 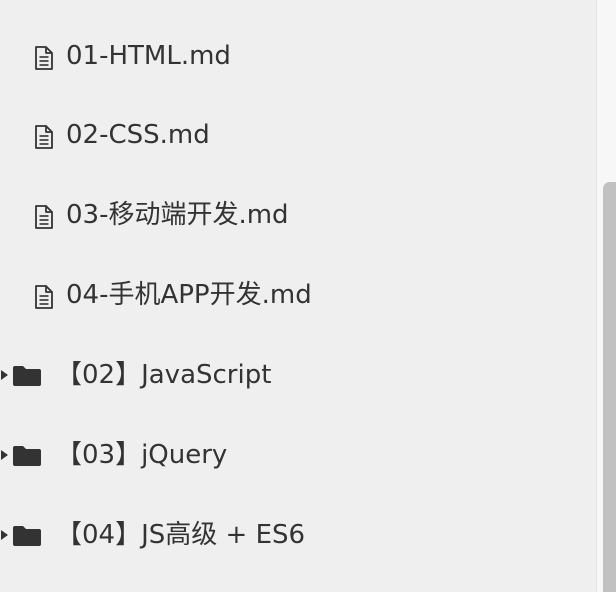 What do you see at coordinates (181, 535) in the screenshot?
I see `folder-item-label: 【04】JS高级 + ES6` at bounding box center [181, 535].